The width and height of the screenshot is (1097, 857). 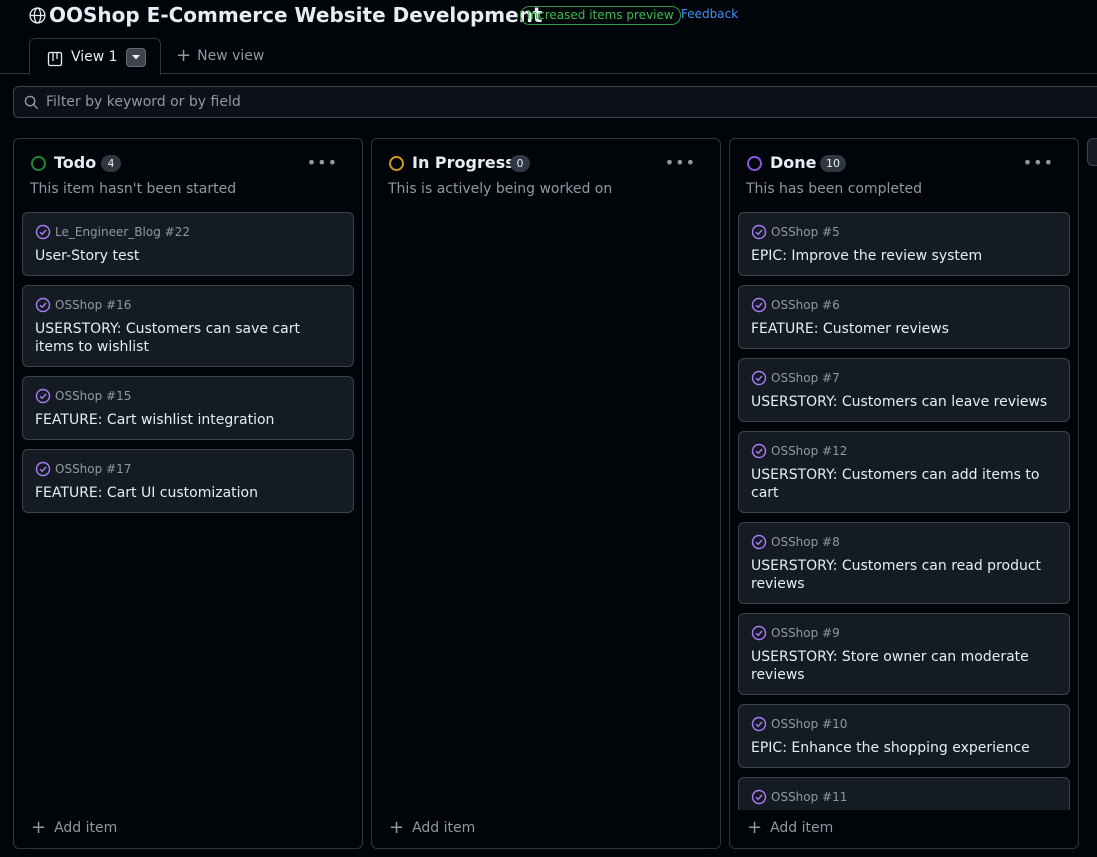 What do you see at coordinates (904, 725) in the screenshot?
I see `card-meta: OSShop #10` at bounding box center [904, 725].